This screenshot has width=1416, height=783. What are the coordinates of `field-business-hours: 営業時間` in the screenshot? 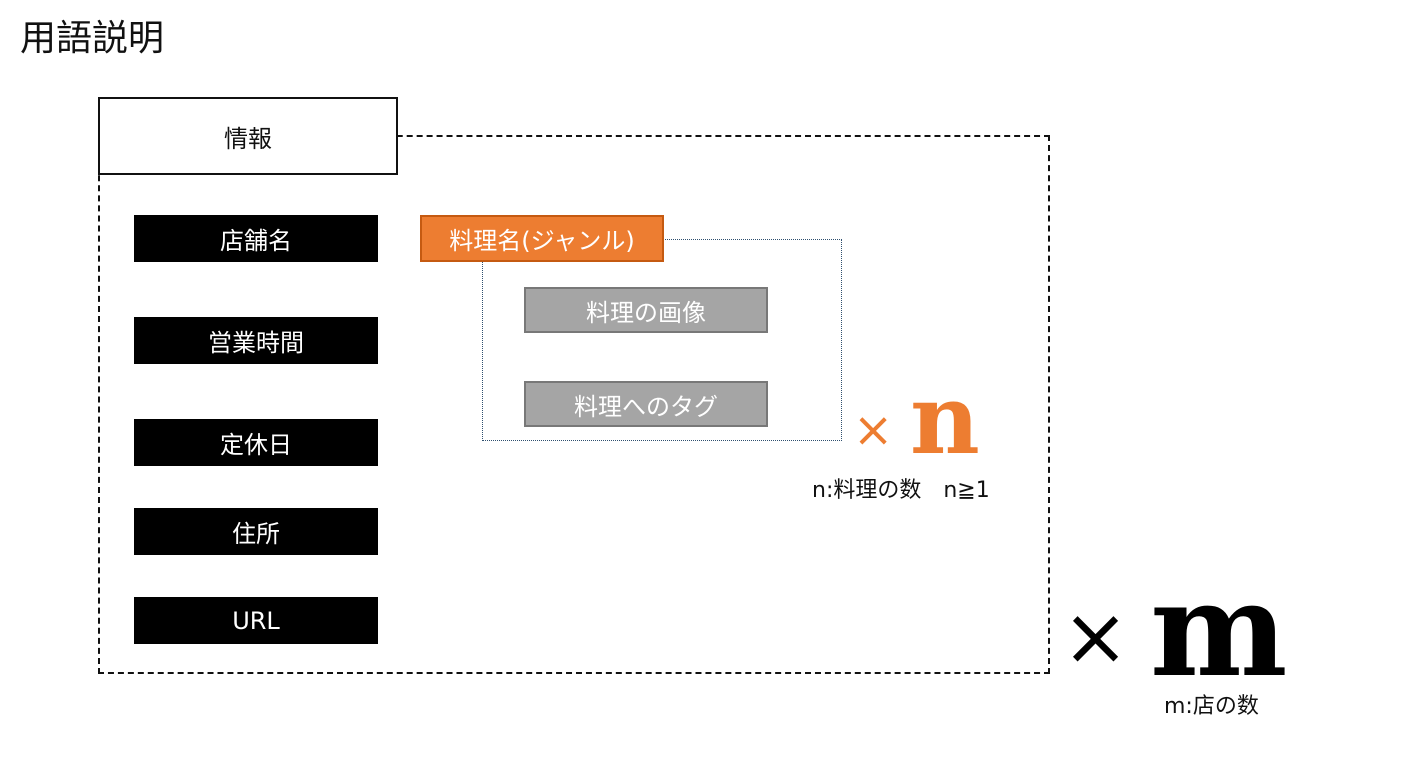 It's located at (256, 340).